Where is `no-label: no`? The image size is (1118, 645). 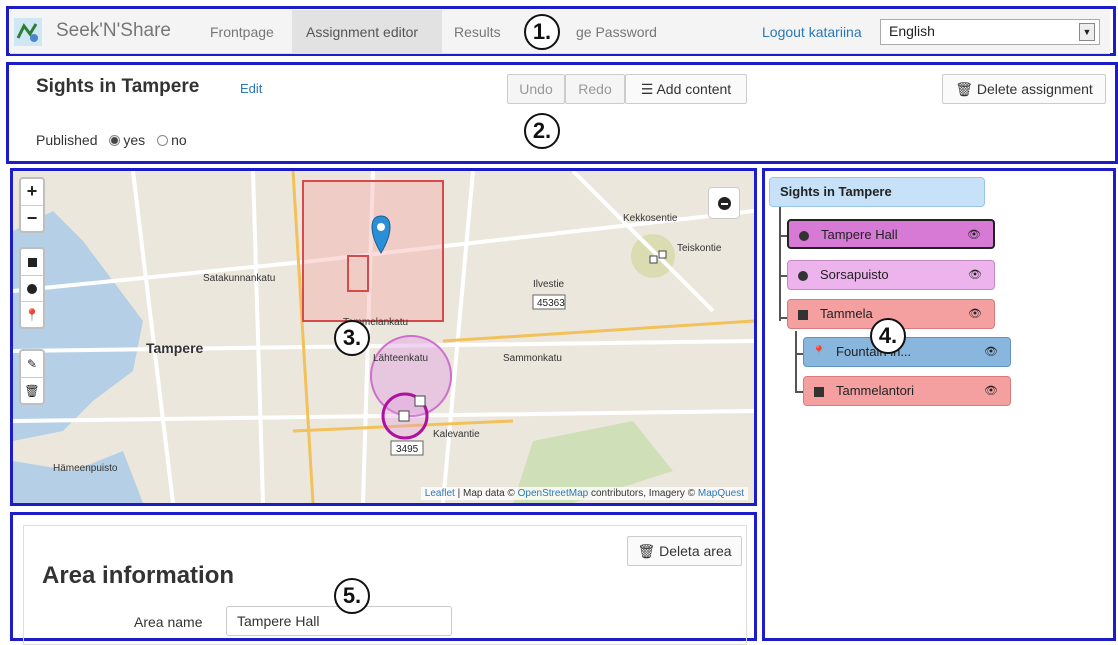 no-label: no is located at coordinates (179, 140).